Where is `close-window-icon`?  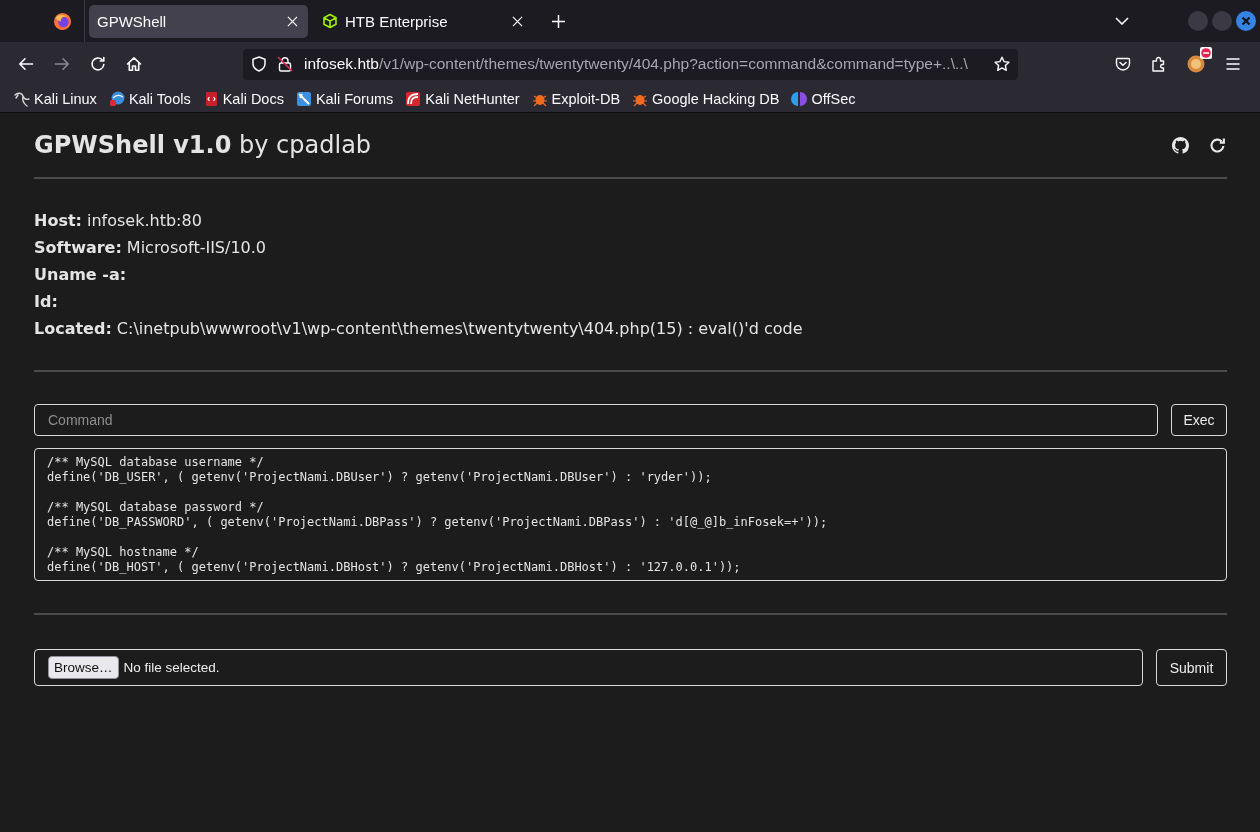
close-window-icon is located at coordinates (1246, 21).